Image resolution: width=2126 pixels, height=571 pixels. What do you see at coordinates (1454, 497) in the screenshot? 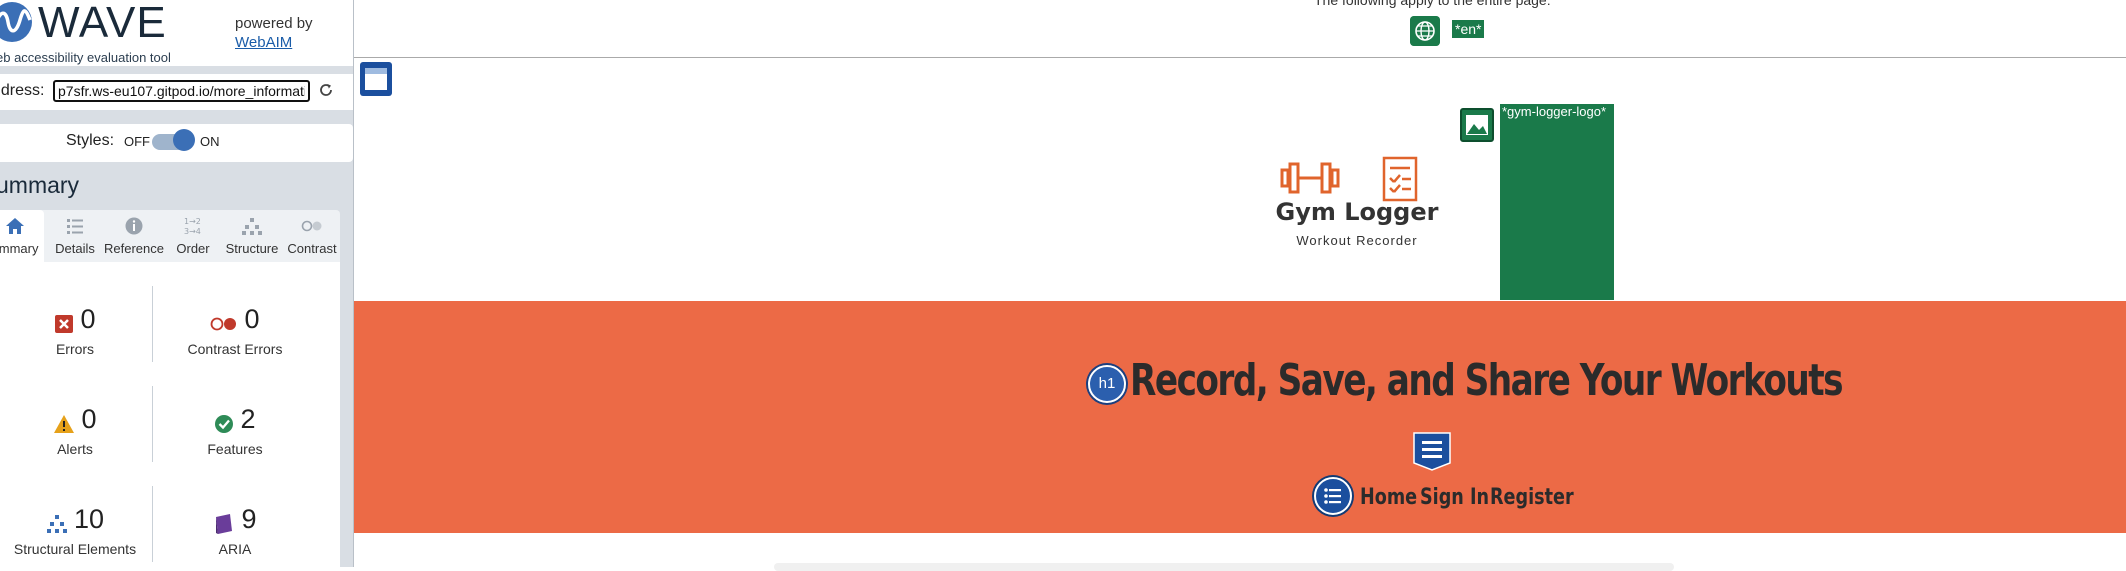
I see `nav-sign-in: Sign In` at bounding box center [1454, 497].